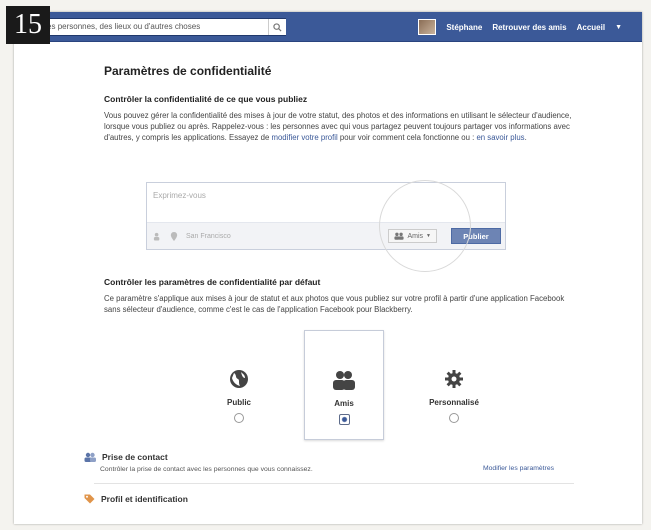 This screenshot has height=530, width=651. I want to click on search-button, so click(277, 27).